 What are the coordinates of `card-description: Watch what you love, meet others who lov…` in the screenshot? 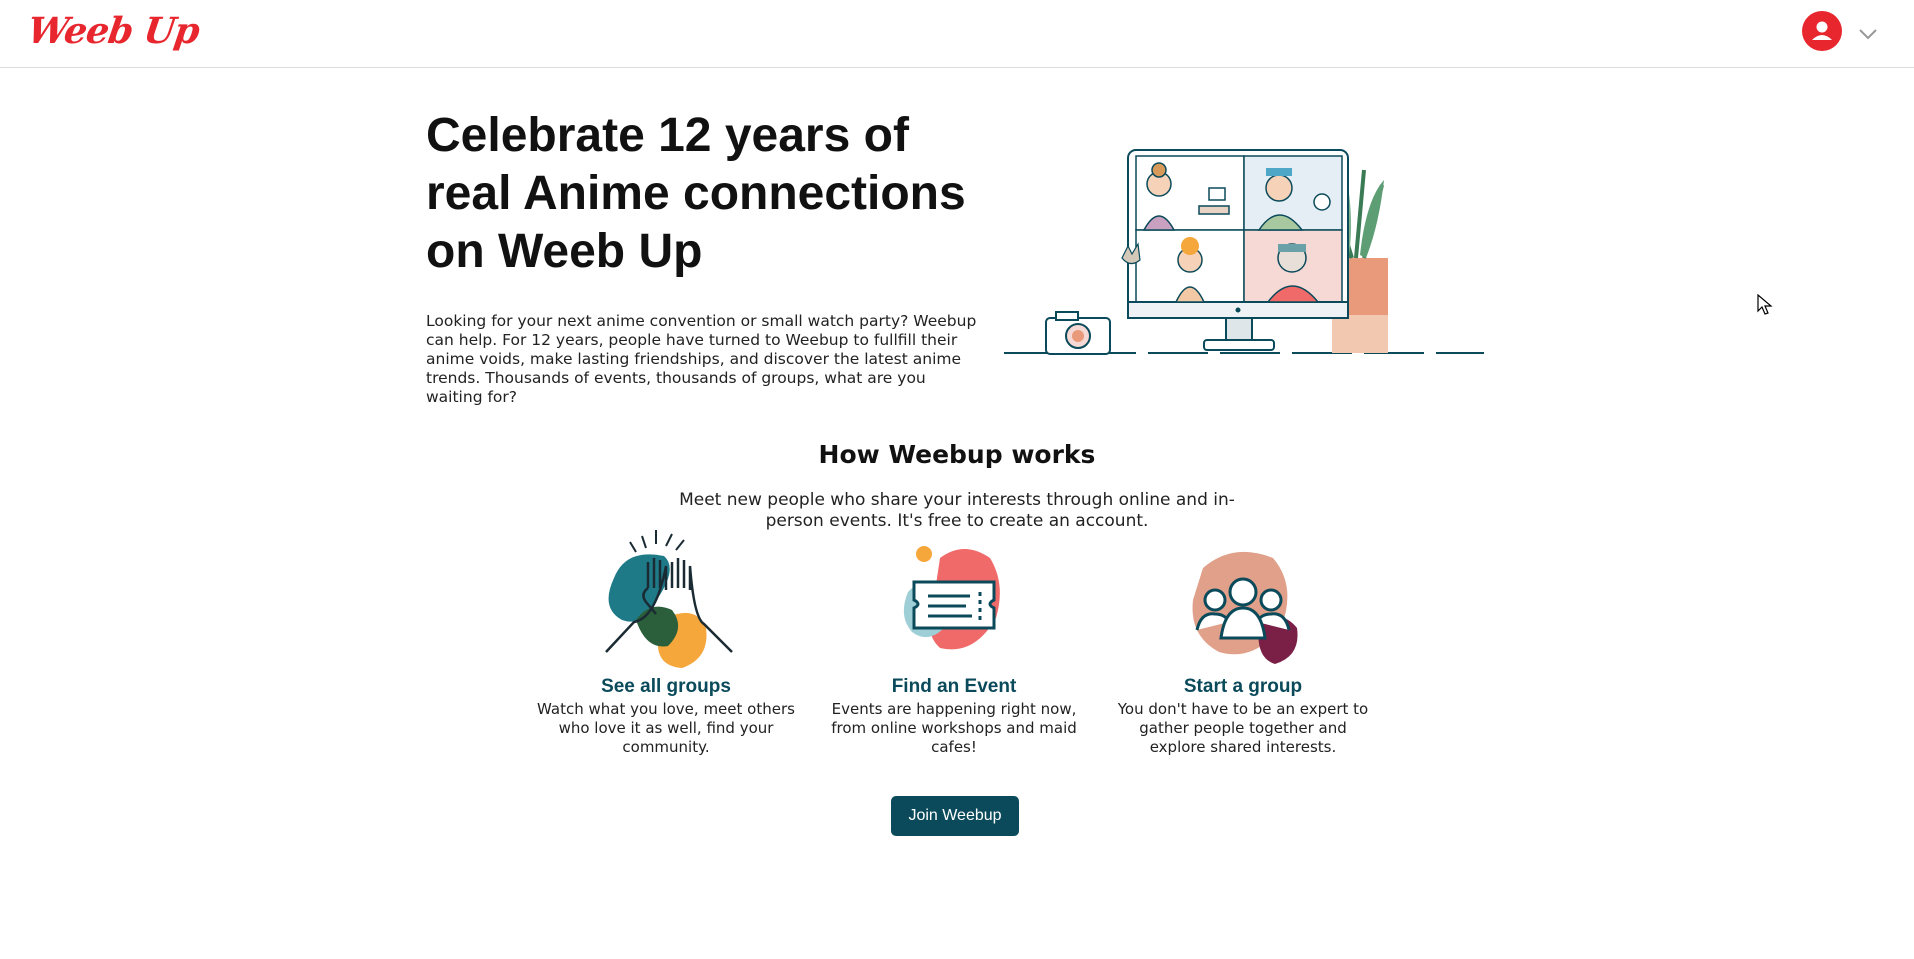 It's located at (666, 728).